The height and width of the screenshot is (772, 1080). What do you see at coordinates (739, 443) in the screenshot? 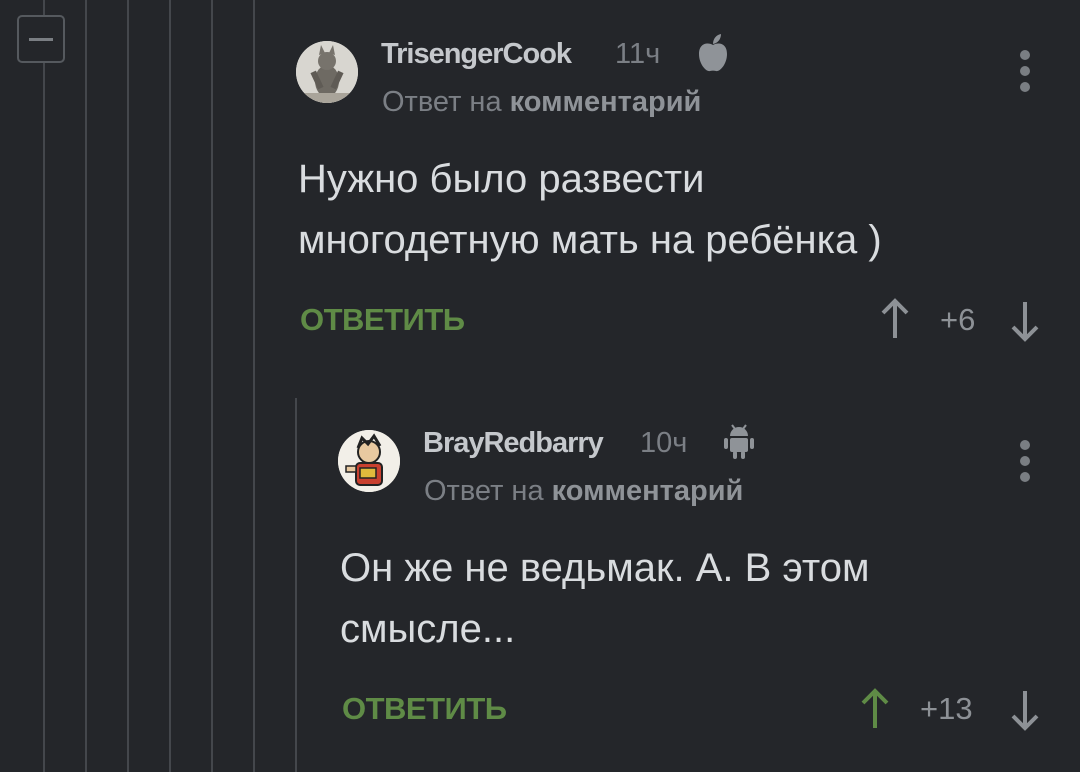
I see `android-icon` at bounding box center [739, 443].